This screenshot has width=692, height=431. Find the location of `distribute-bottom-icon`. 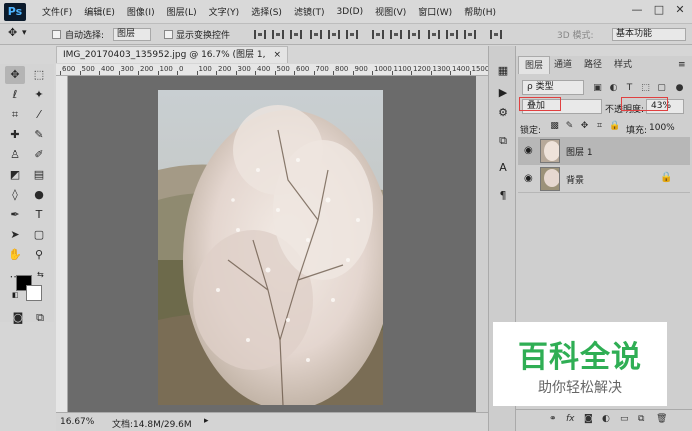

distribute-bottom-icon is located at coordinates (414, 34).